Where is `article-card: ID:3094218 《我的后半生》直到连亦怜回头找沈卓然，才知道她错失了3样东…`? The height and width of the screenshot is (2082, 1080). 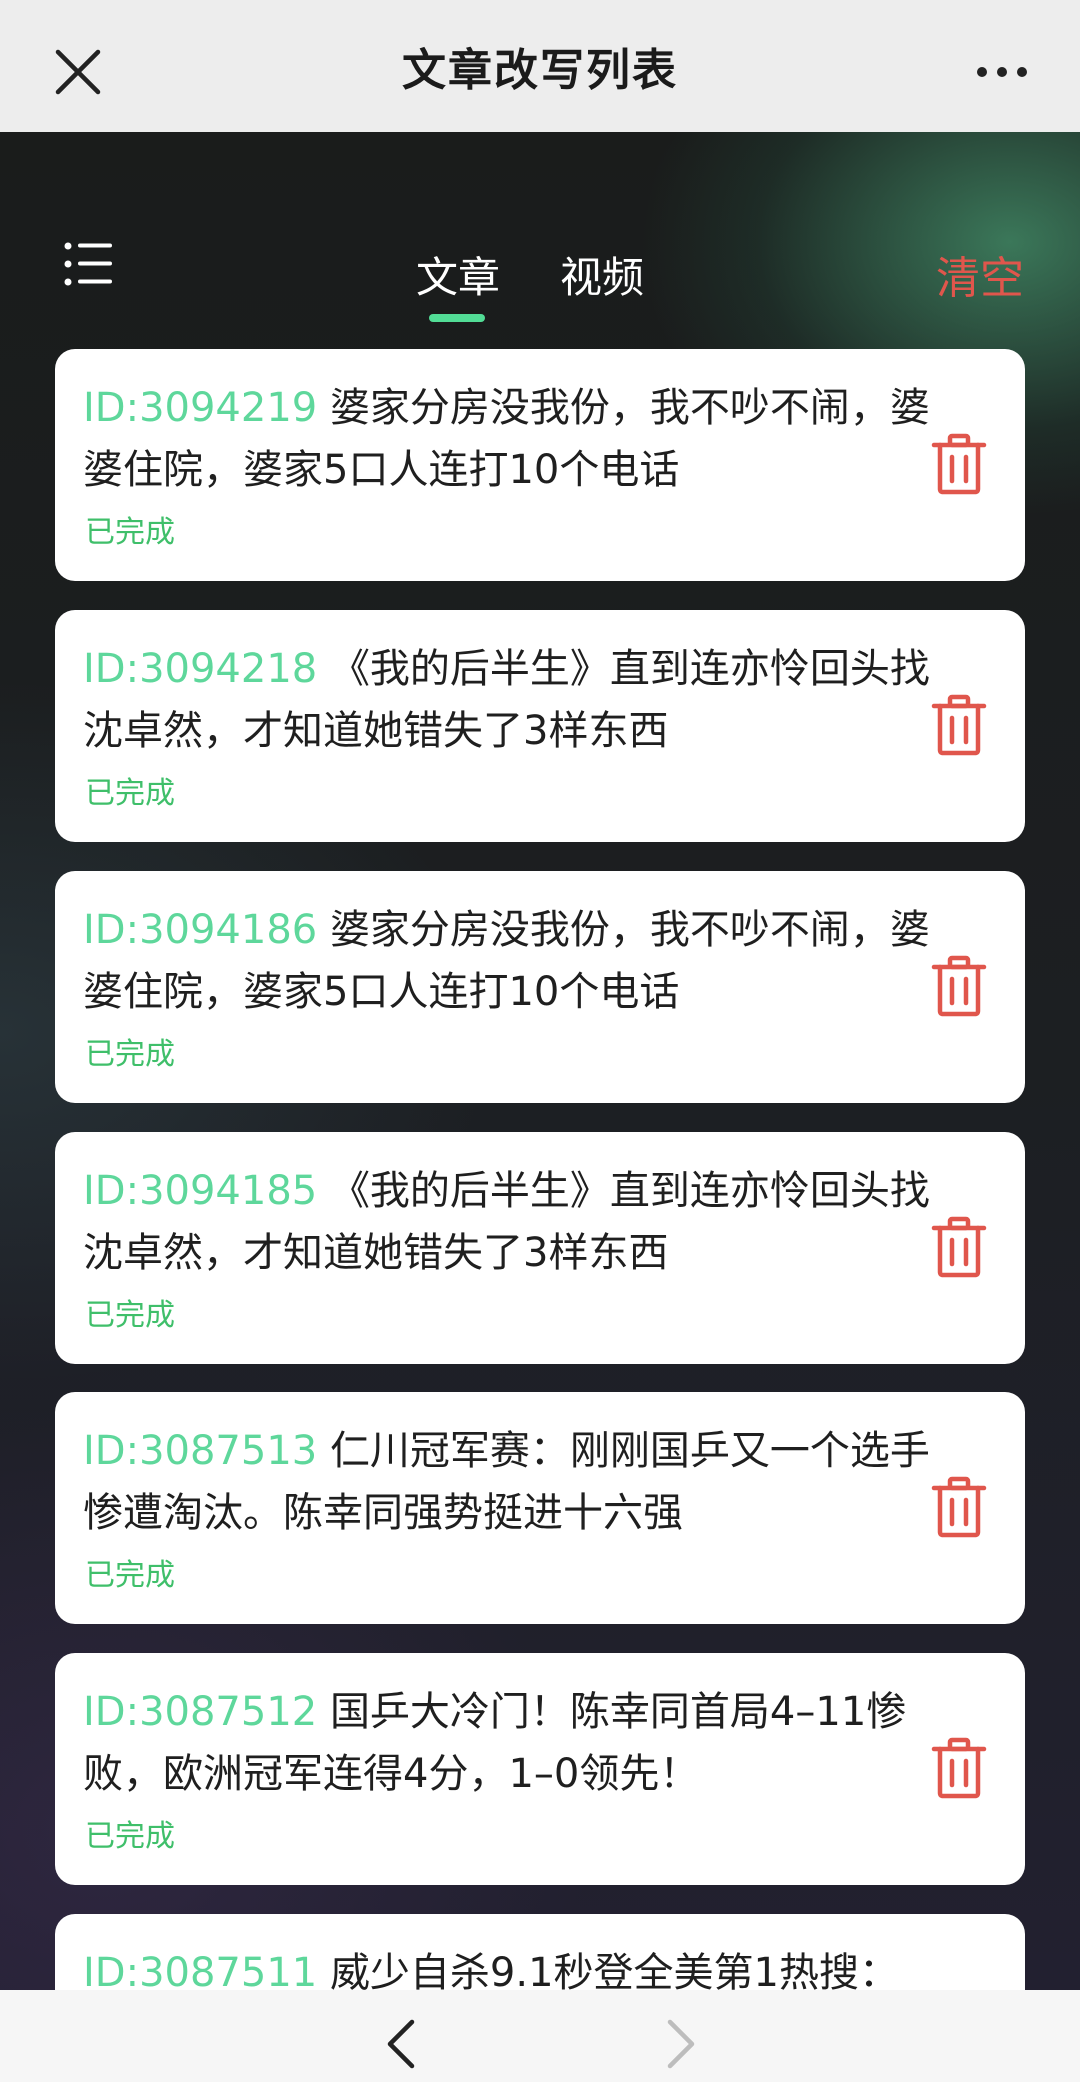 article-card: ID:3094218 《我的后半生》直到连亦怜回头找沈卓然，才知道她错失了3样东… is located at coordinates (540, 726).